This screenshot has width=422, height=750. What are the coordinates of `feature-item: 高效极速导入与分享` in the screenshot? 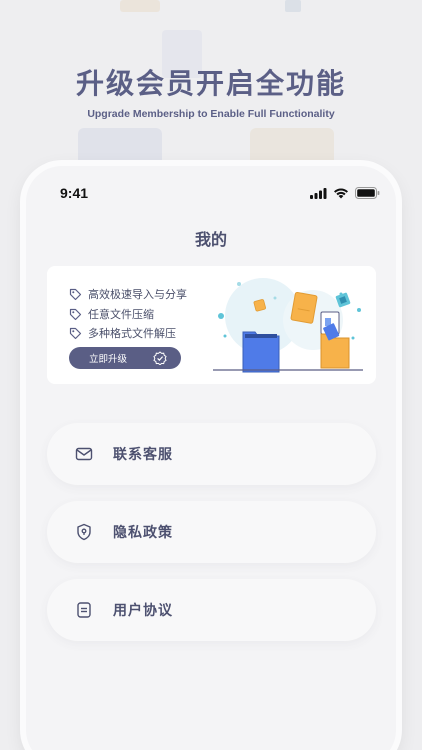 It's located at (128, 294).